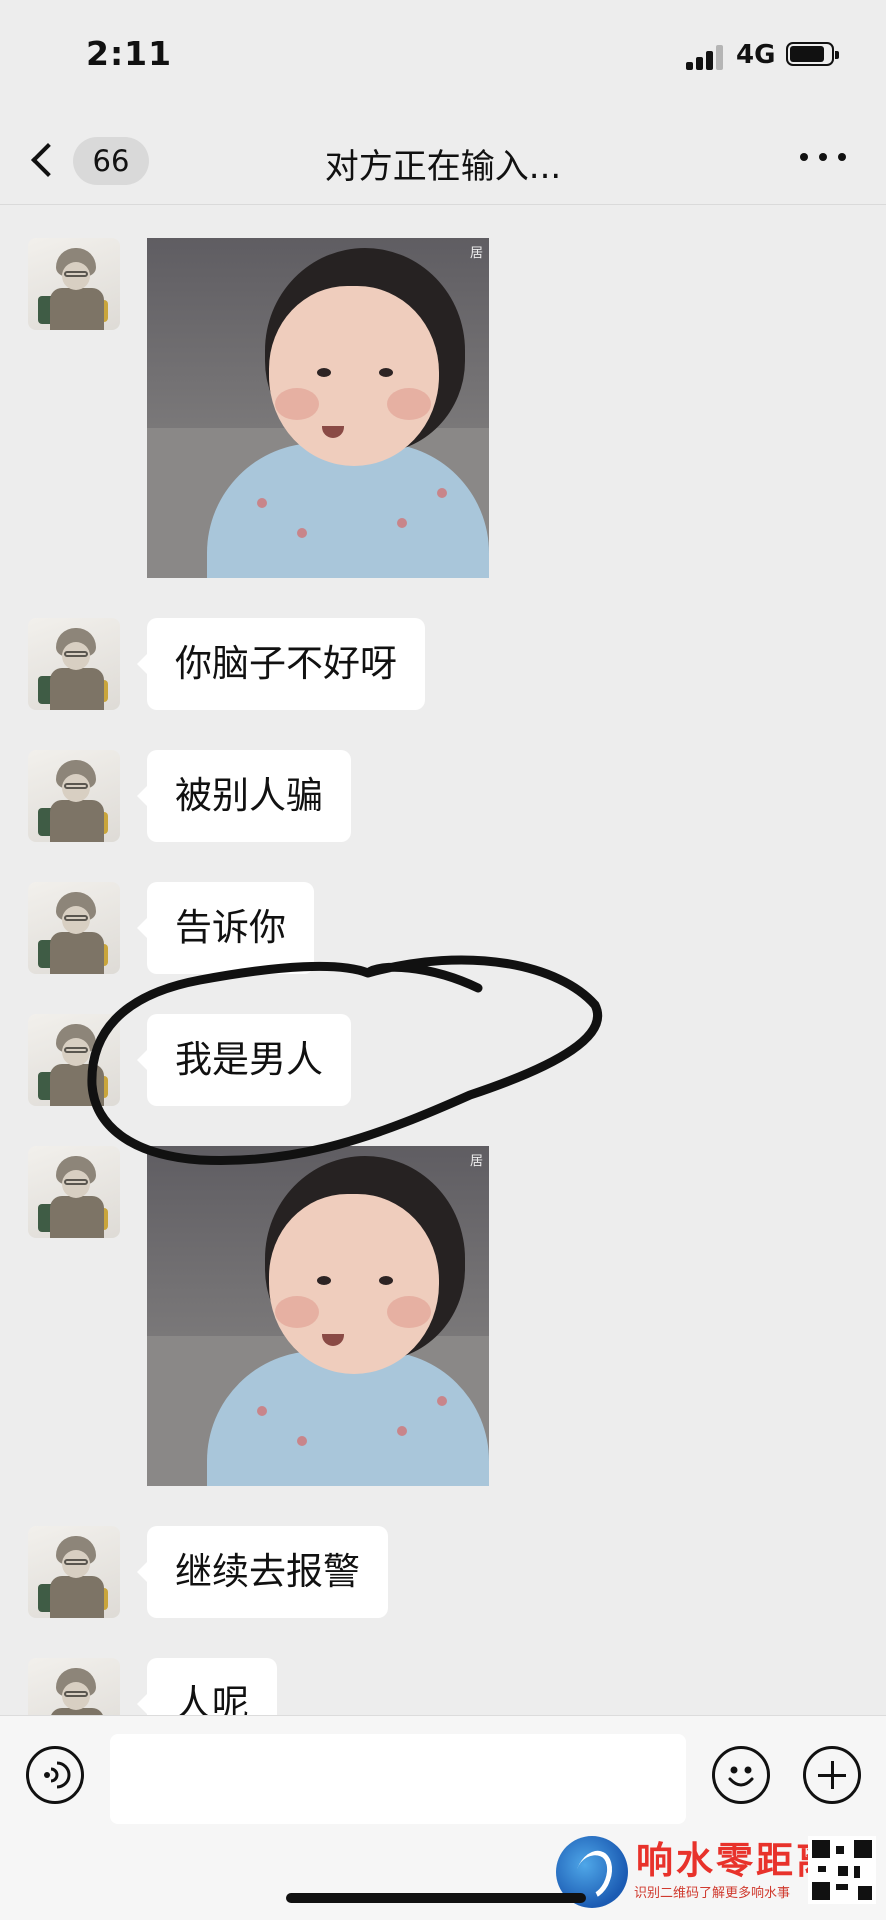  Describe the element at coordinates (398, 1779) in the screenshot. I see `message-input` at that location.